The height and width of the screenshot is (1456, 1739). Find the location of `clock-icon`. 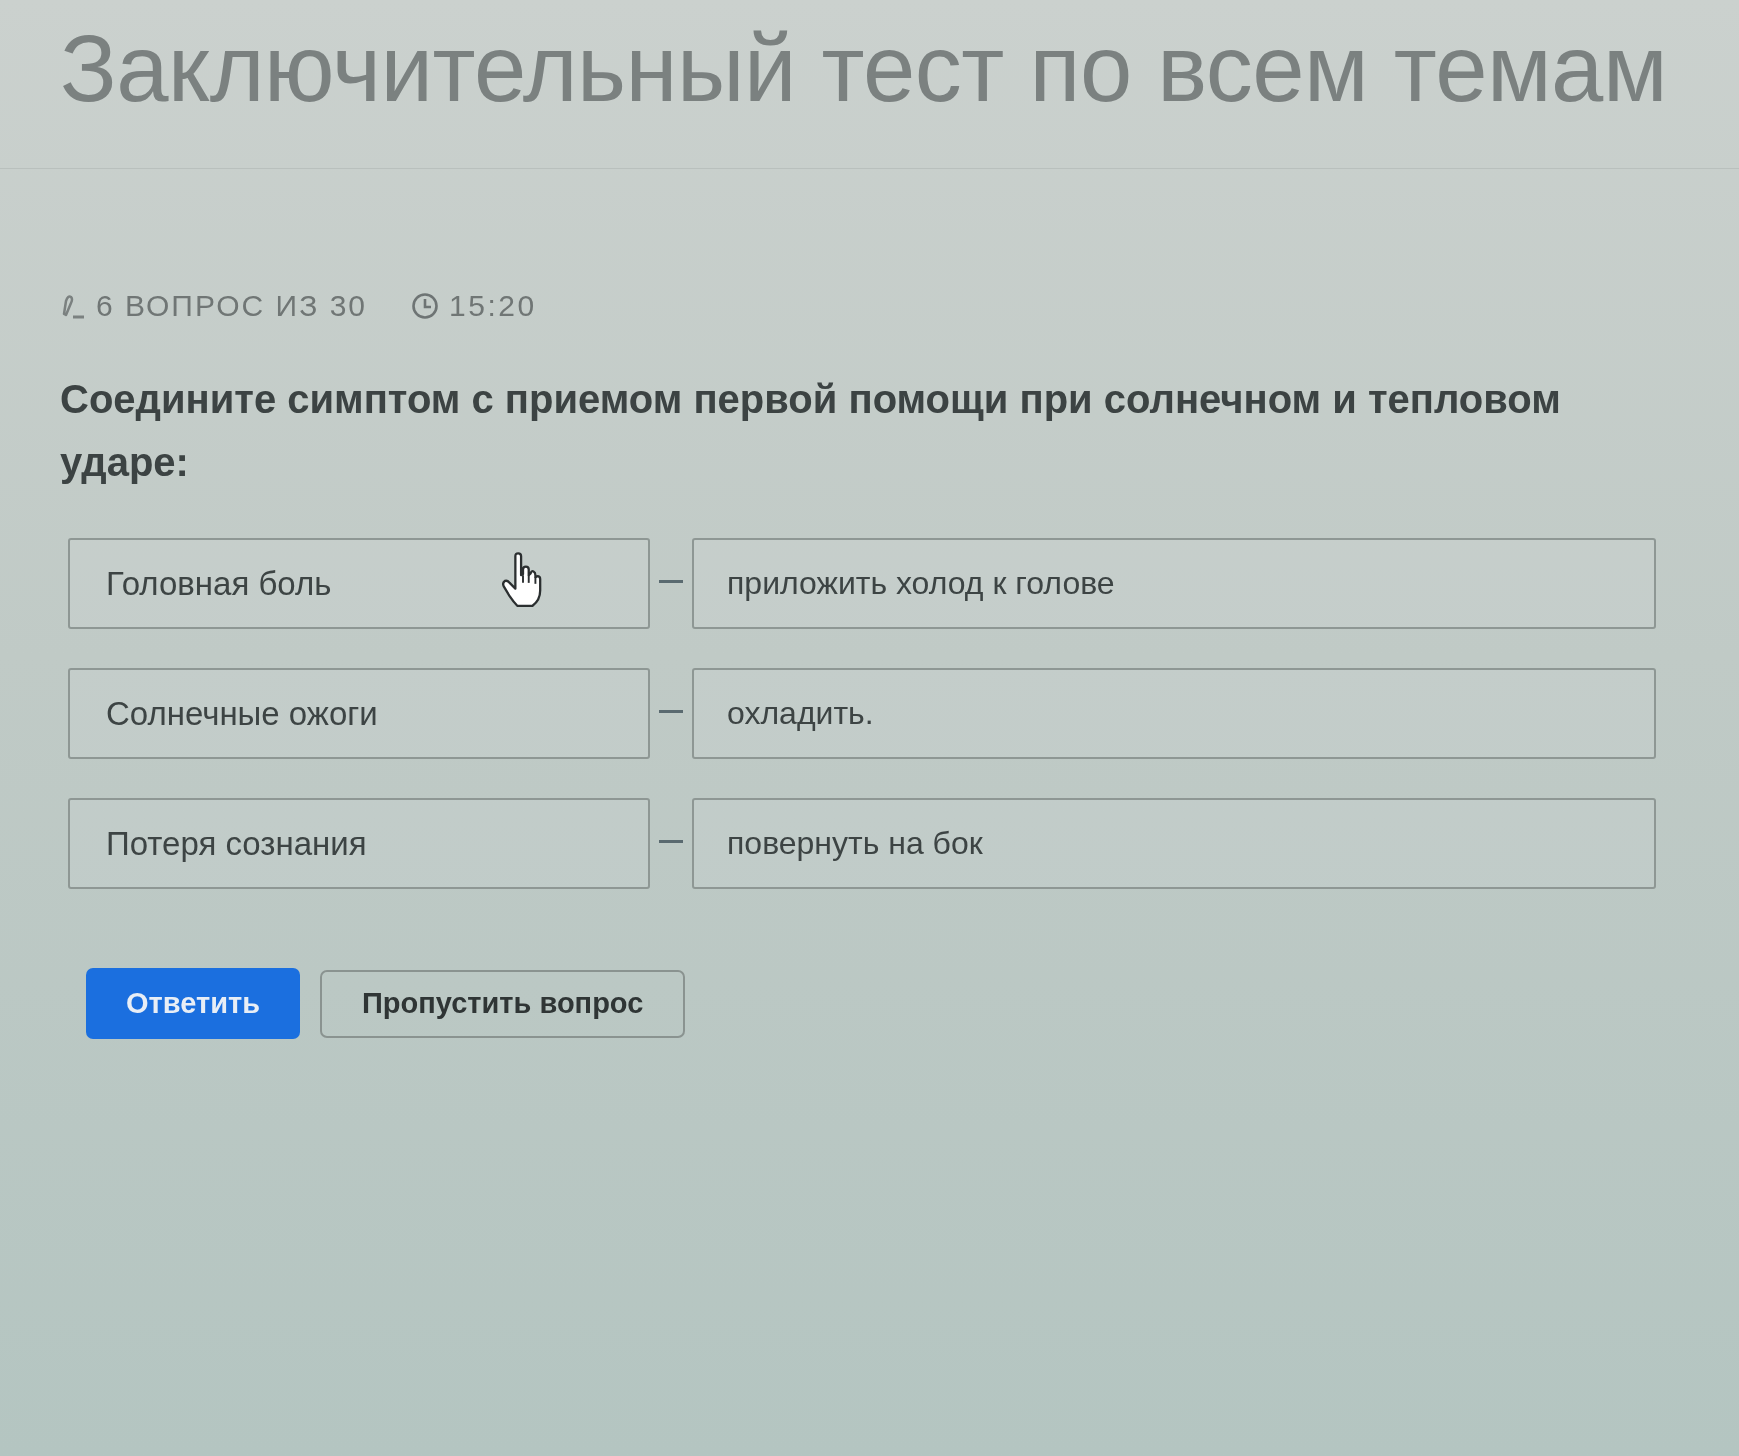

clock-icon is located at coordinates (425, 306).